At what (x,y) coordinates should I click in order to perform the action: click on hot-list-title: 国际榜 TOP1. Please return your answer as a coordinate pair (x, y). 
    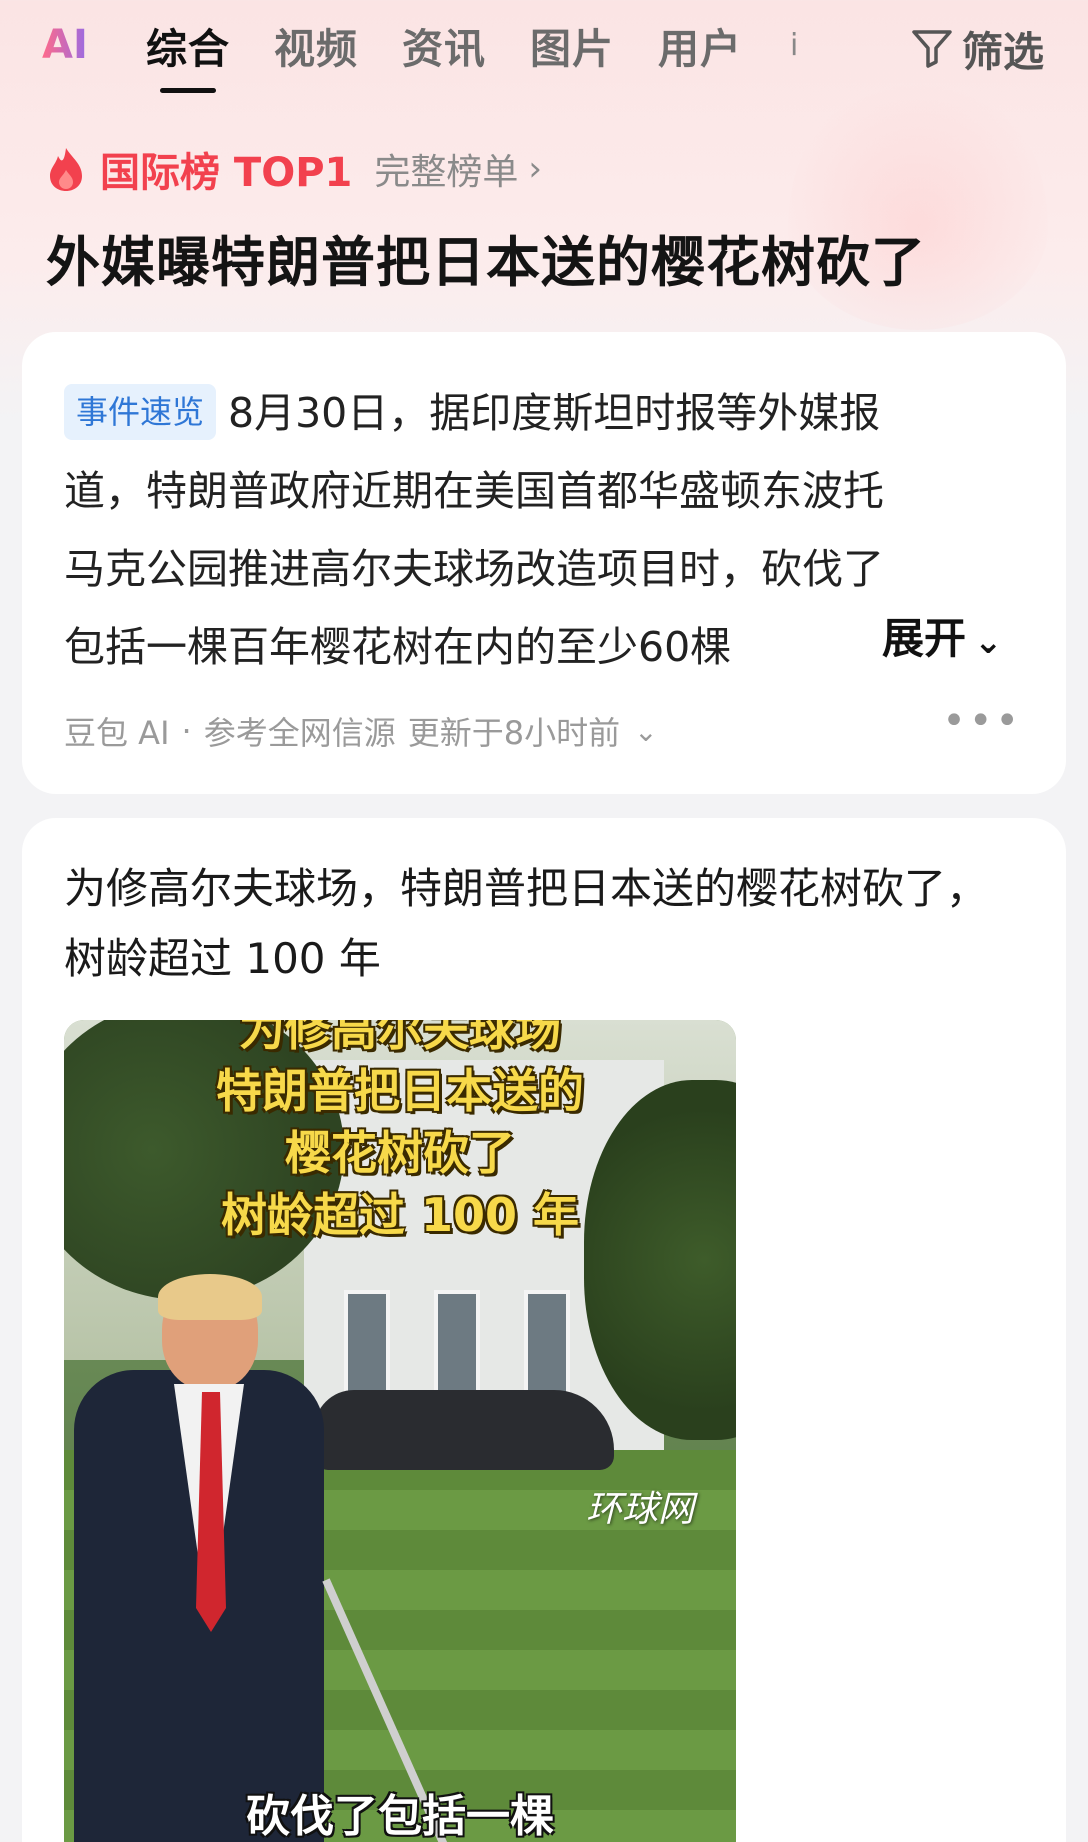
    Looking at the image, I should click on (226, 173).